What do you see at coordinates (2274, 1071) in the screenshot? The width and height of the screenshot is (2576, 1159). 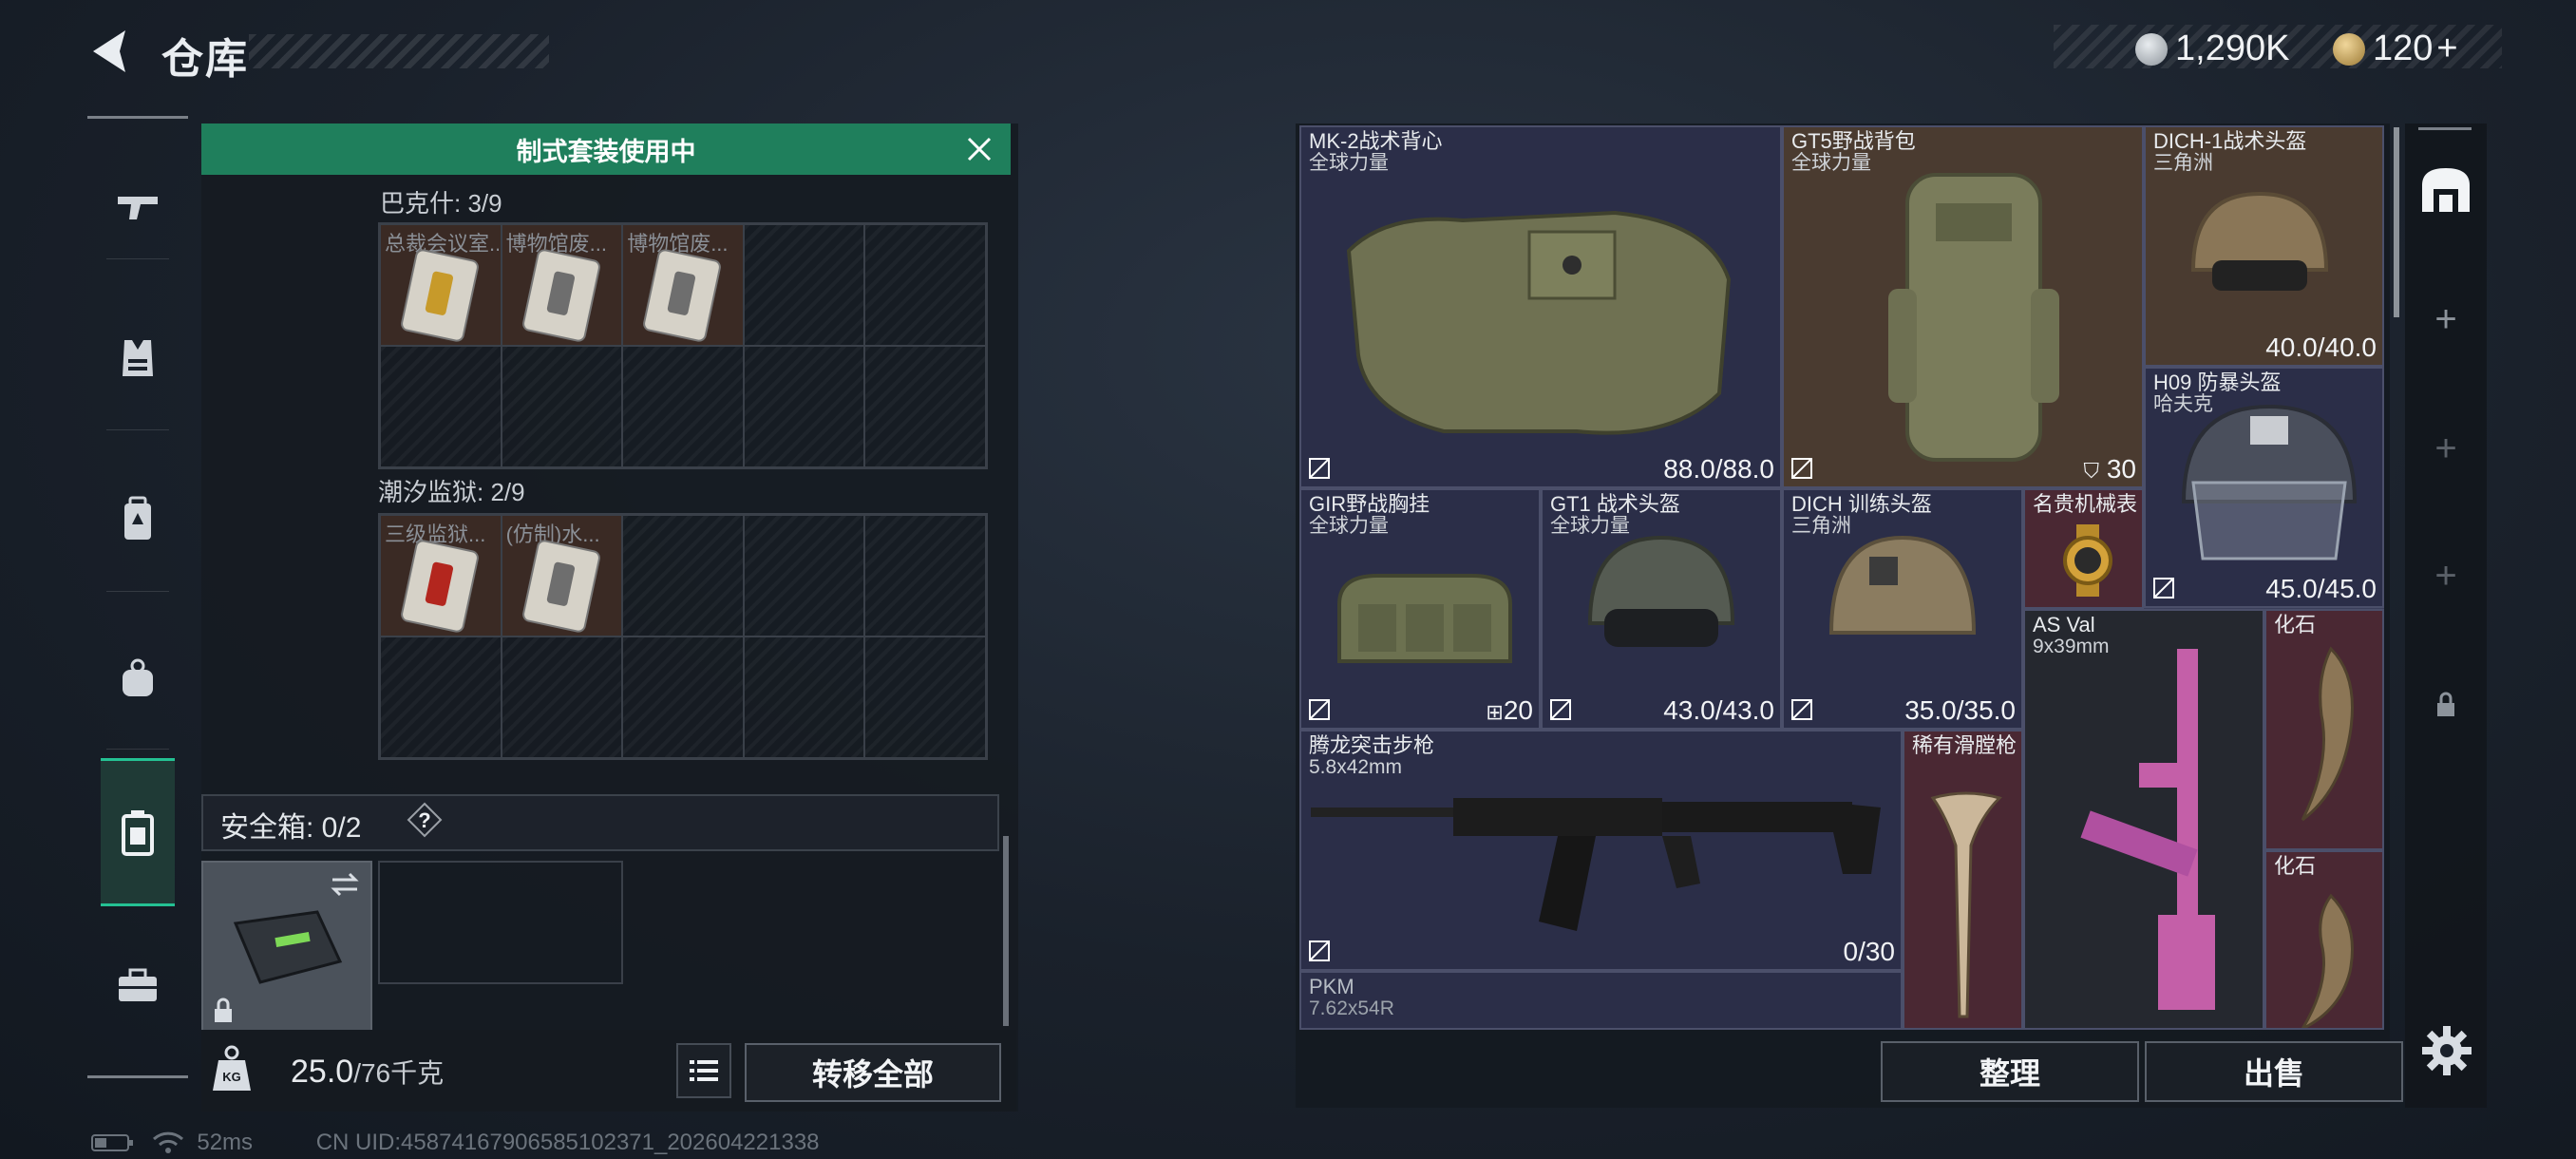 I see `sell-button: 出售` at bounding box center [2274, 1071].